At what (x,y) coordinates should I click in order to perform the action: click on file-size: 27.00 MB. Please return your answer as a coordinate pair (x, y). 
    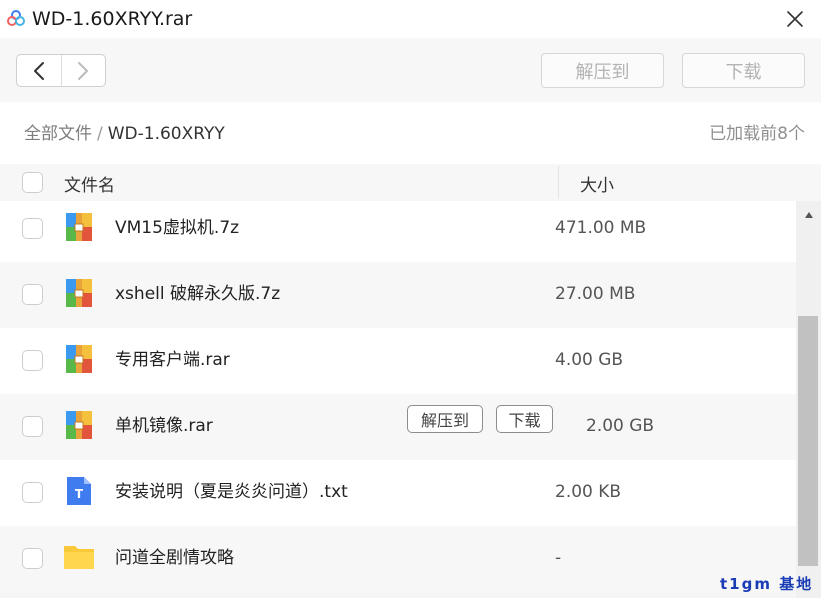
    Looking at the image, I should click on (595, 294).